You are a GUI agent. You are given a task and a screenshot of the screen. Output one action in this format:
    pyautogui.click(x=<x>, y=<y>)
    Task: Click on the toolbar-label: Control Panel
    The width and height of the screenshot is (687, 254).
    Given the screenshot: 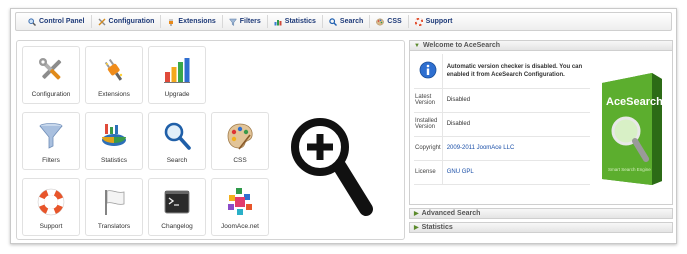 What is the action you would take?
    pyautogui.click(x=62, y=21)
    